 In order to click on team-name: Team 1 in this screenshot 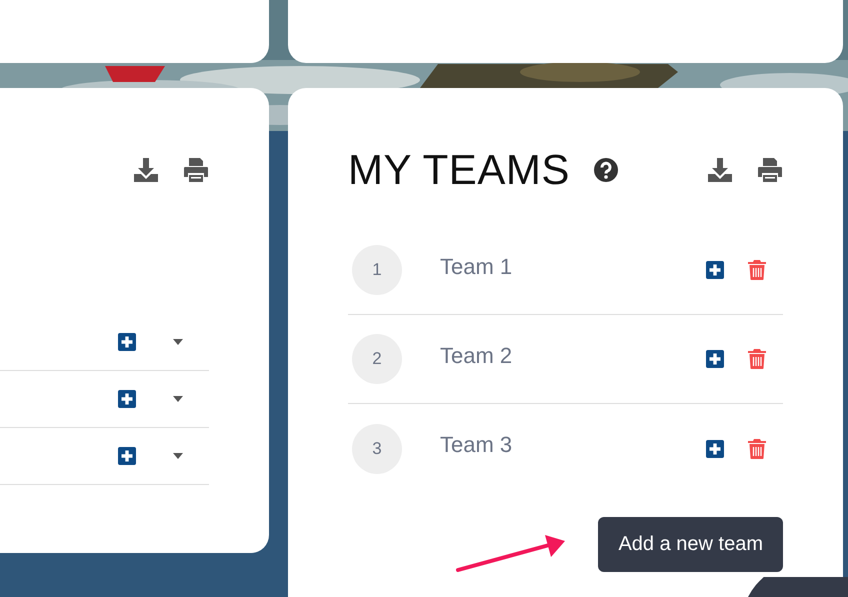, I will do `click(476, 267)`.